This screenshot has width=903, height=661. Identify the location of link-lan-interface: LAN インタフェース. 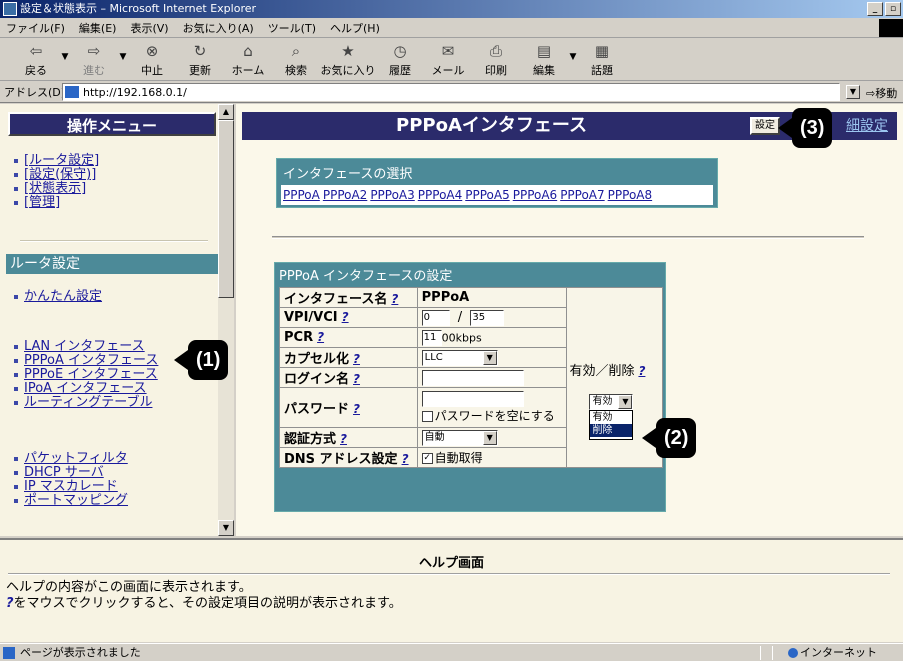
(84, 346).